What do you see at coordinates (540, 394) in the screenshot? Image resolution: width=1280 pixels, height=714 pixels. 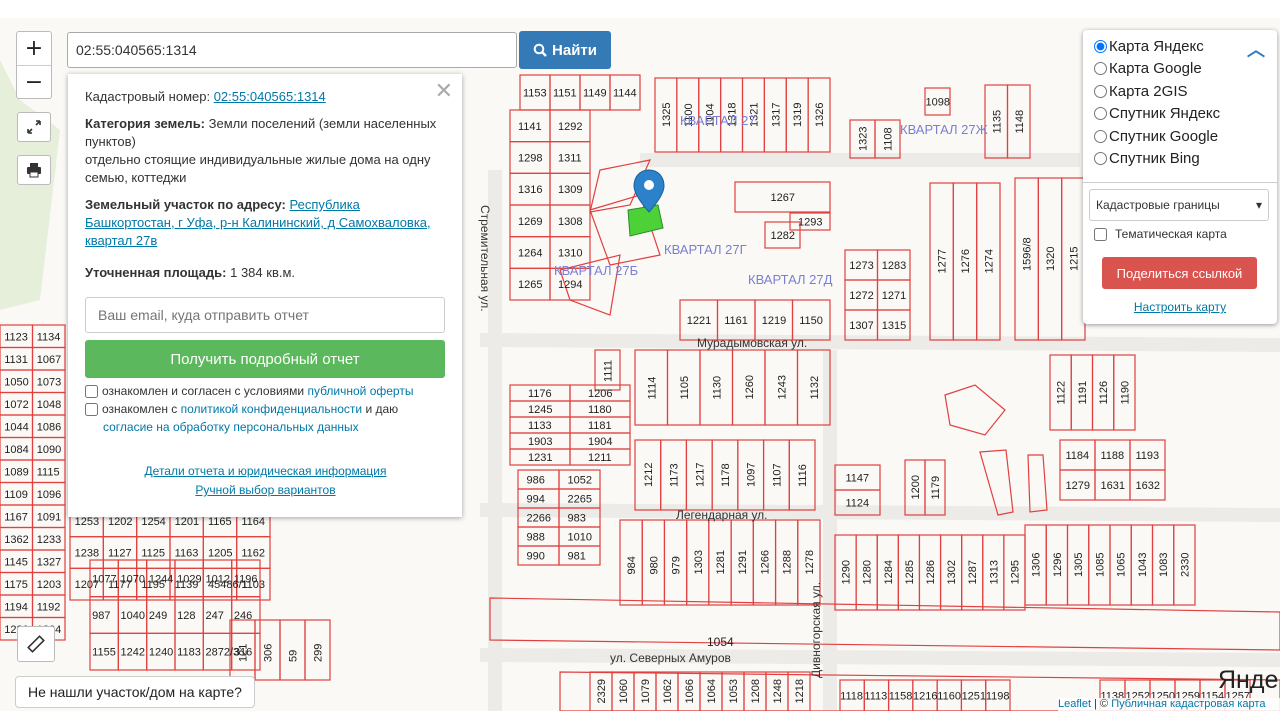 I see `plot-label: 1176` at bounding box center [540, 394].